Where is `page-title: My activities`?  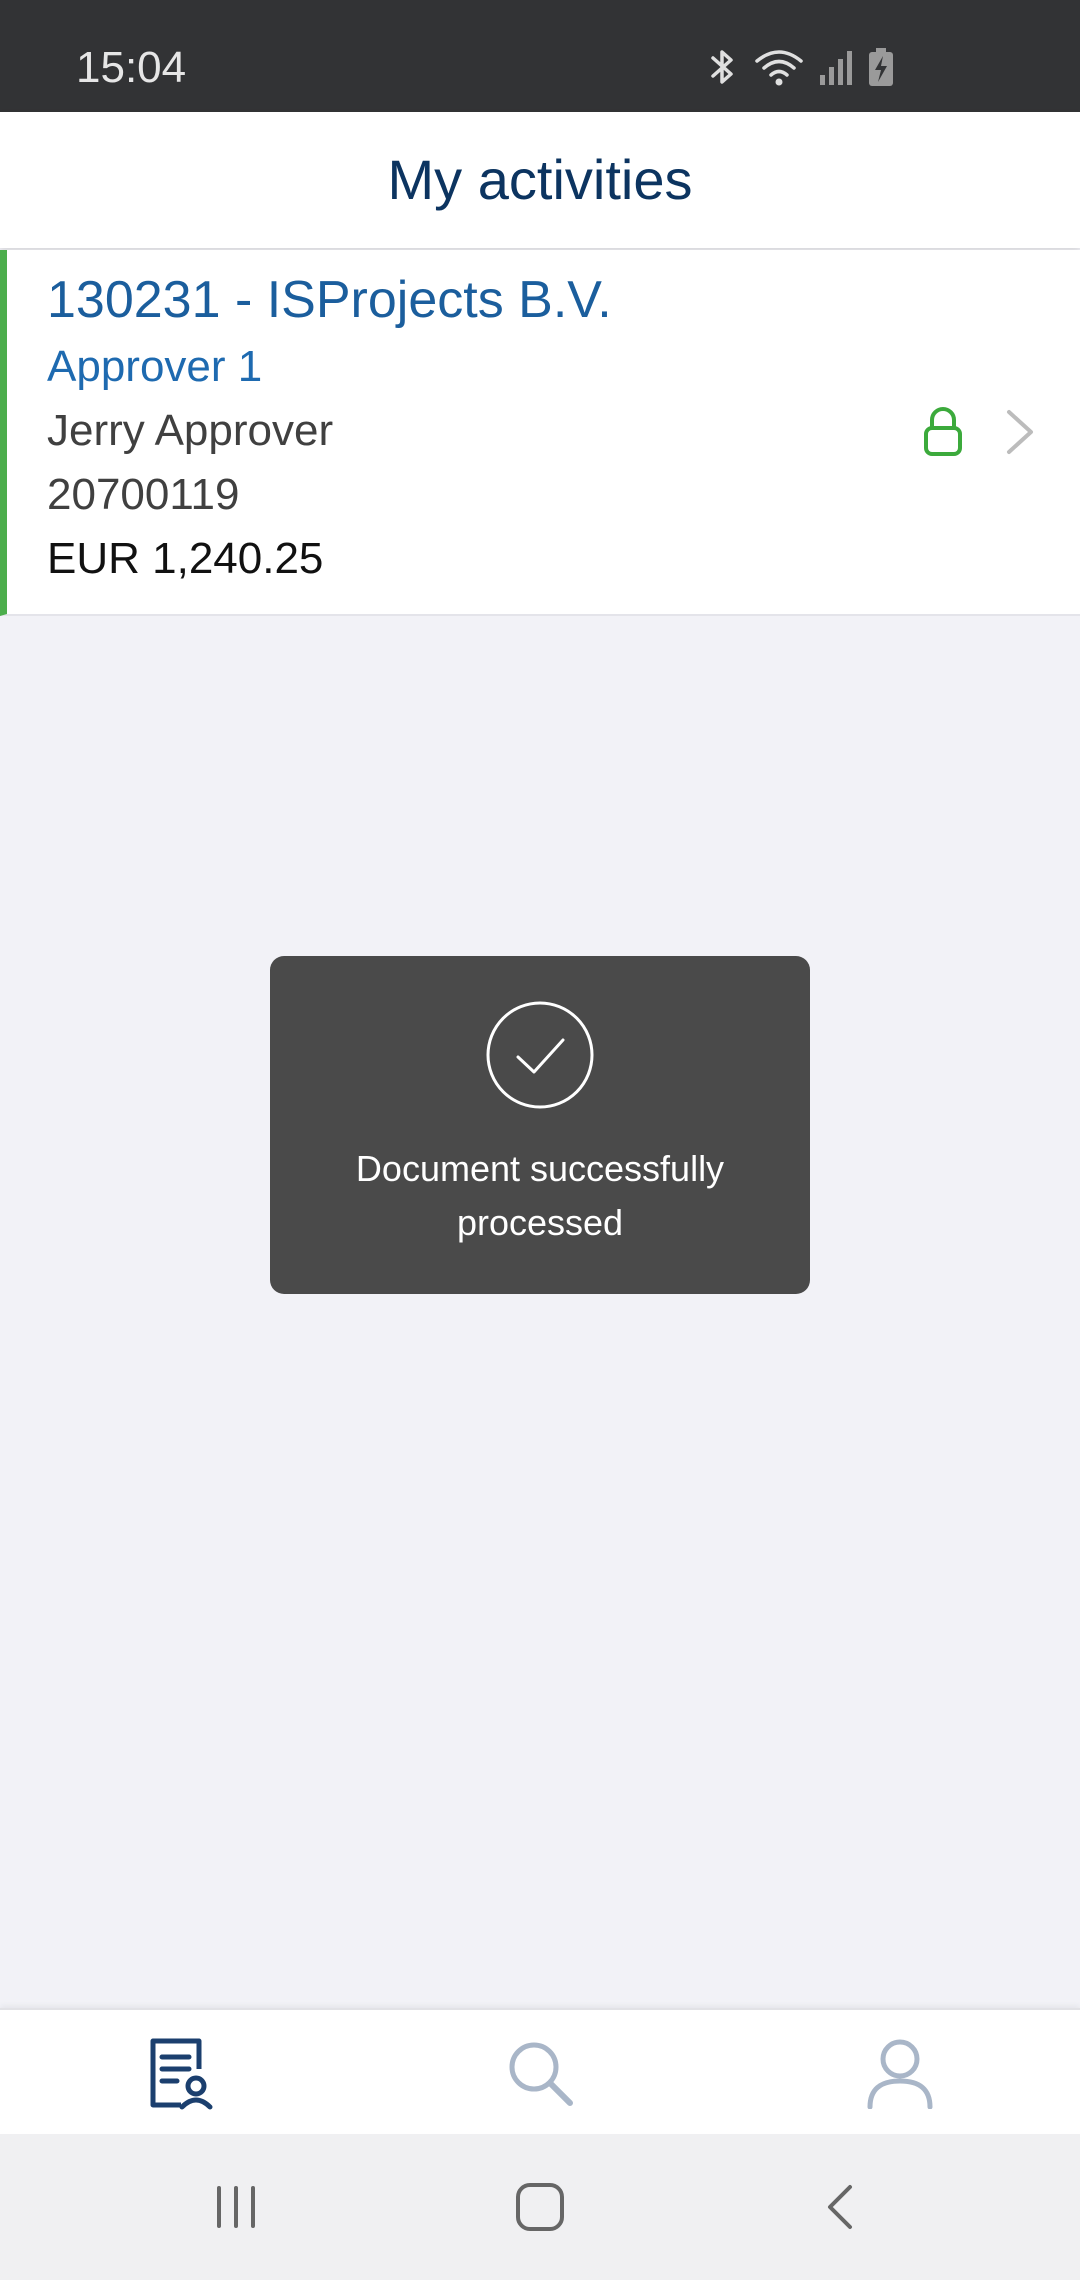
page-title: My activities is located at coordinates (540, 179).